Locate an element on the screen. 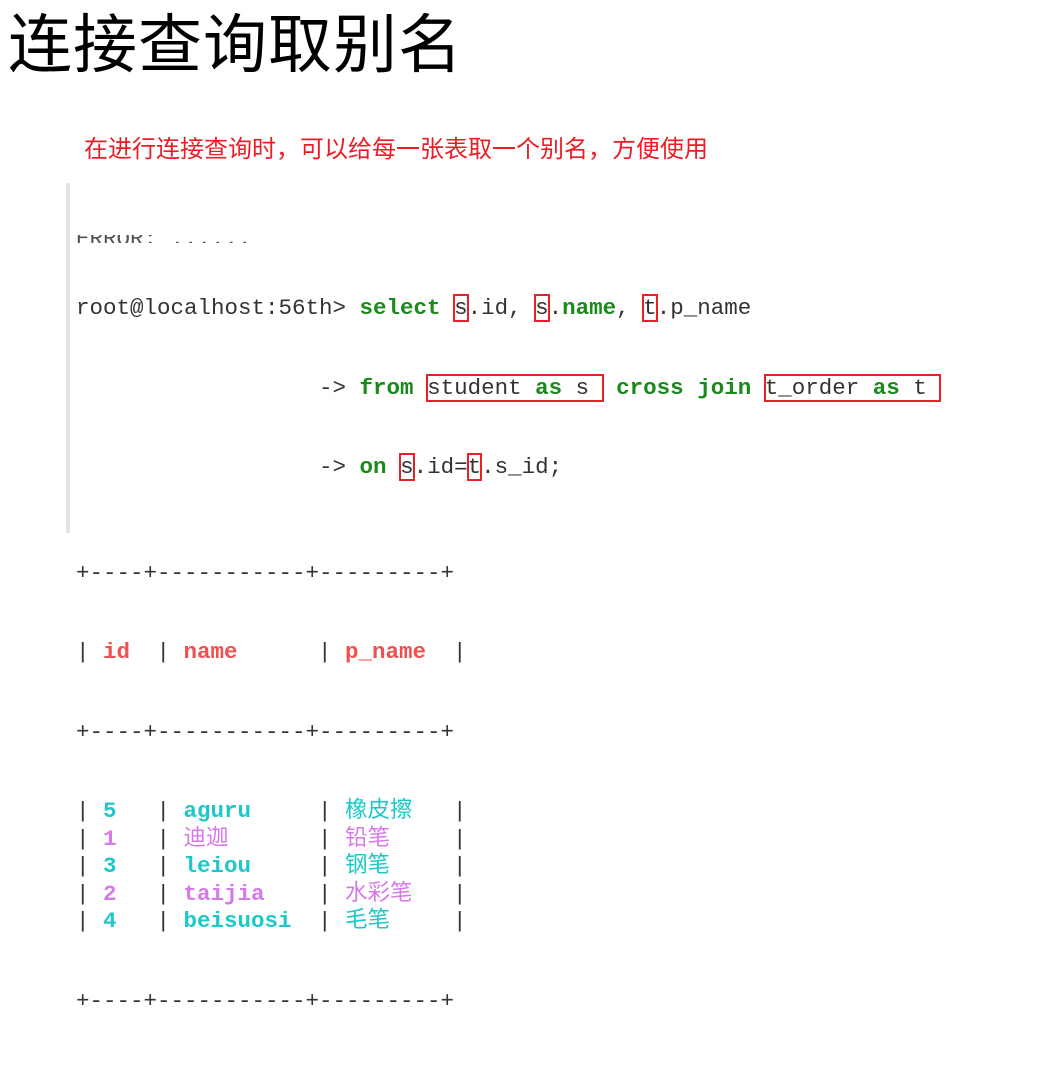  keyword-cross: cross is located at coordinates (650, 387).